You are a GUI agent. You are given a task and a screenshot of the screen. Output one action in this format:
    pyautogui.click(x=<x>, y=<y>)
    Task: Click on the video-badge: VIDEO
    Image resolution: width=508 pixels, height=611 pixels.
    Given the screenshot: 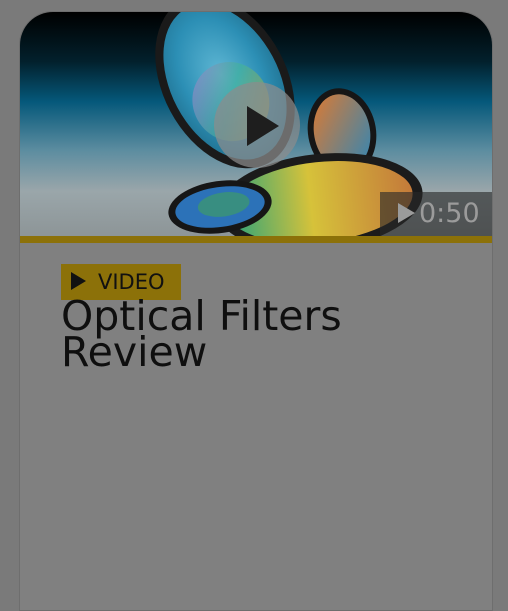 What is the action you would take?
    pyautogui.click(x=121, y=282)
    